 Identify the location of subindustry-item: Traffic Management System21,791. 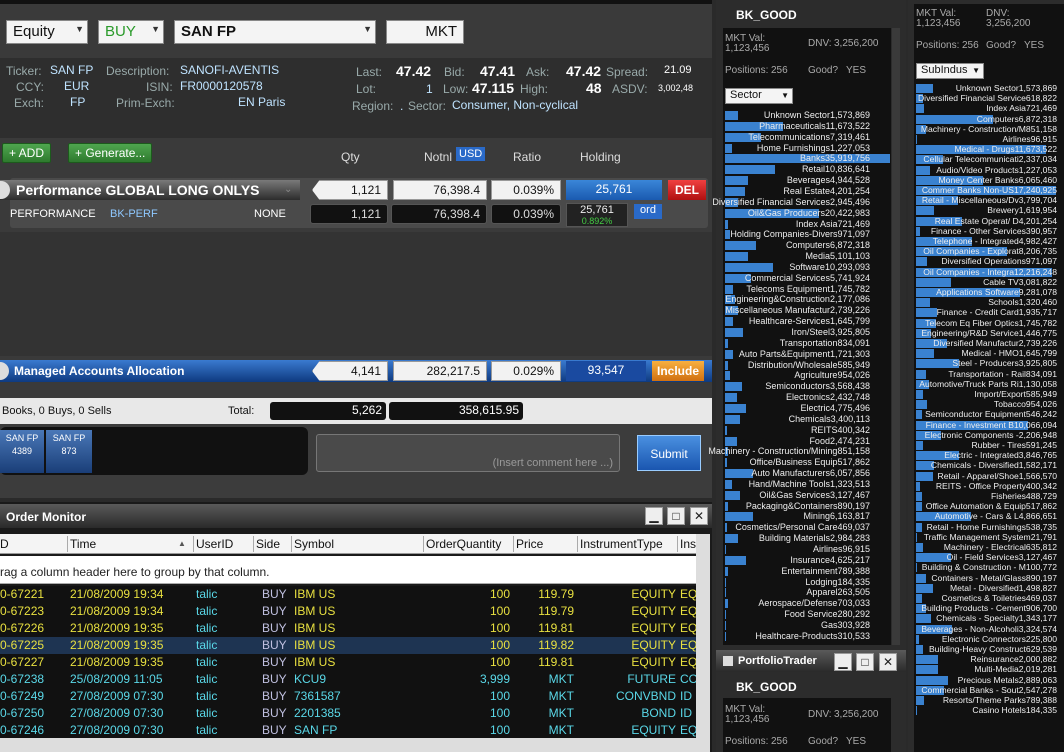
(990, 537).